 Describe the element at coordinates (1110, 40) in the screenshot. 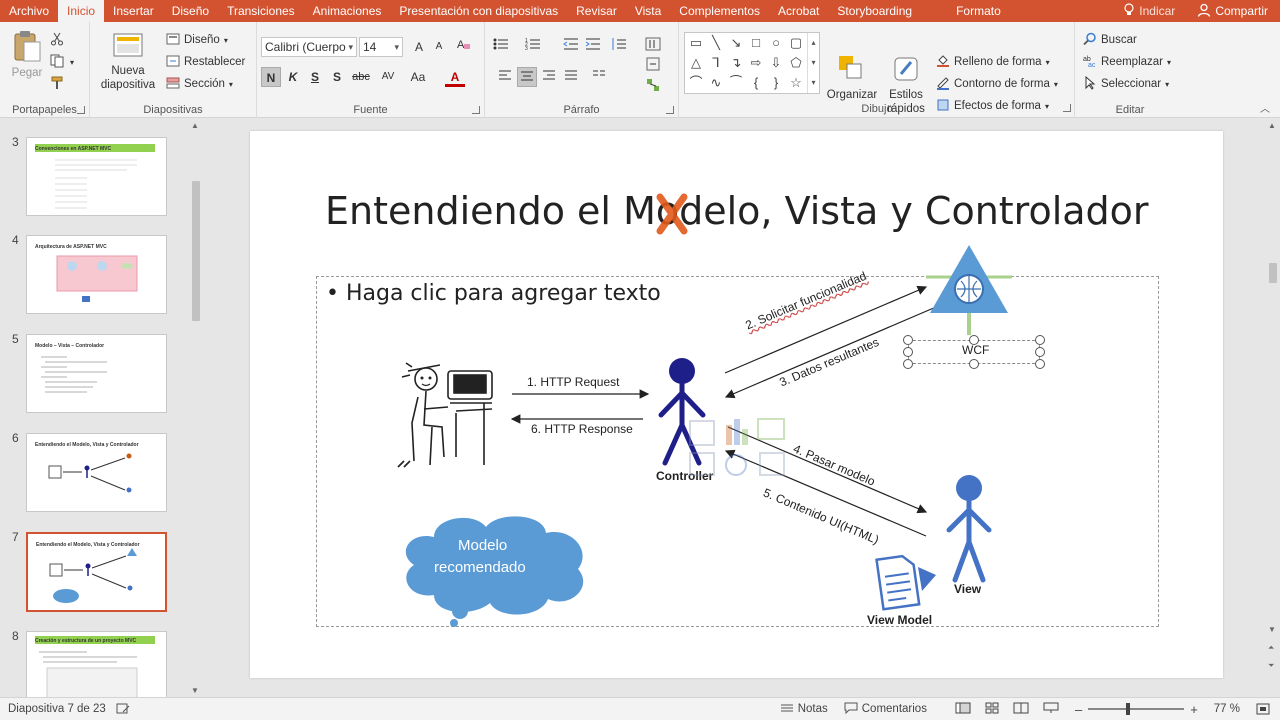

I see `find-button: Buscar` at that location.